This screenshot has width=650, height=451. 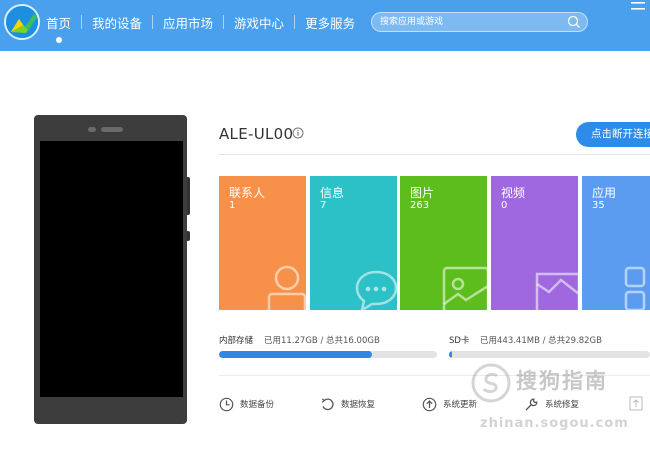 What do you see at coordinates (296, 354) in the screenshot?
I see `internal-storage-fill` at bounding box center [296, 354].